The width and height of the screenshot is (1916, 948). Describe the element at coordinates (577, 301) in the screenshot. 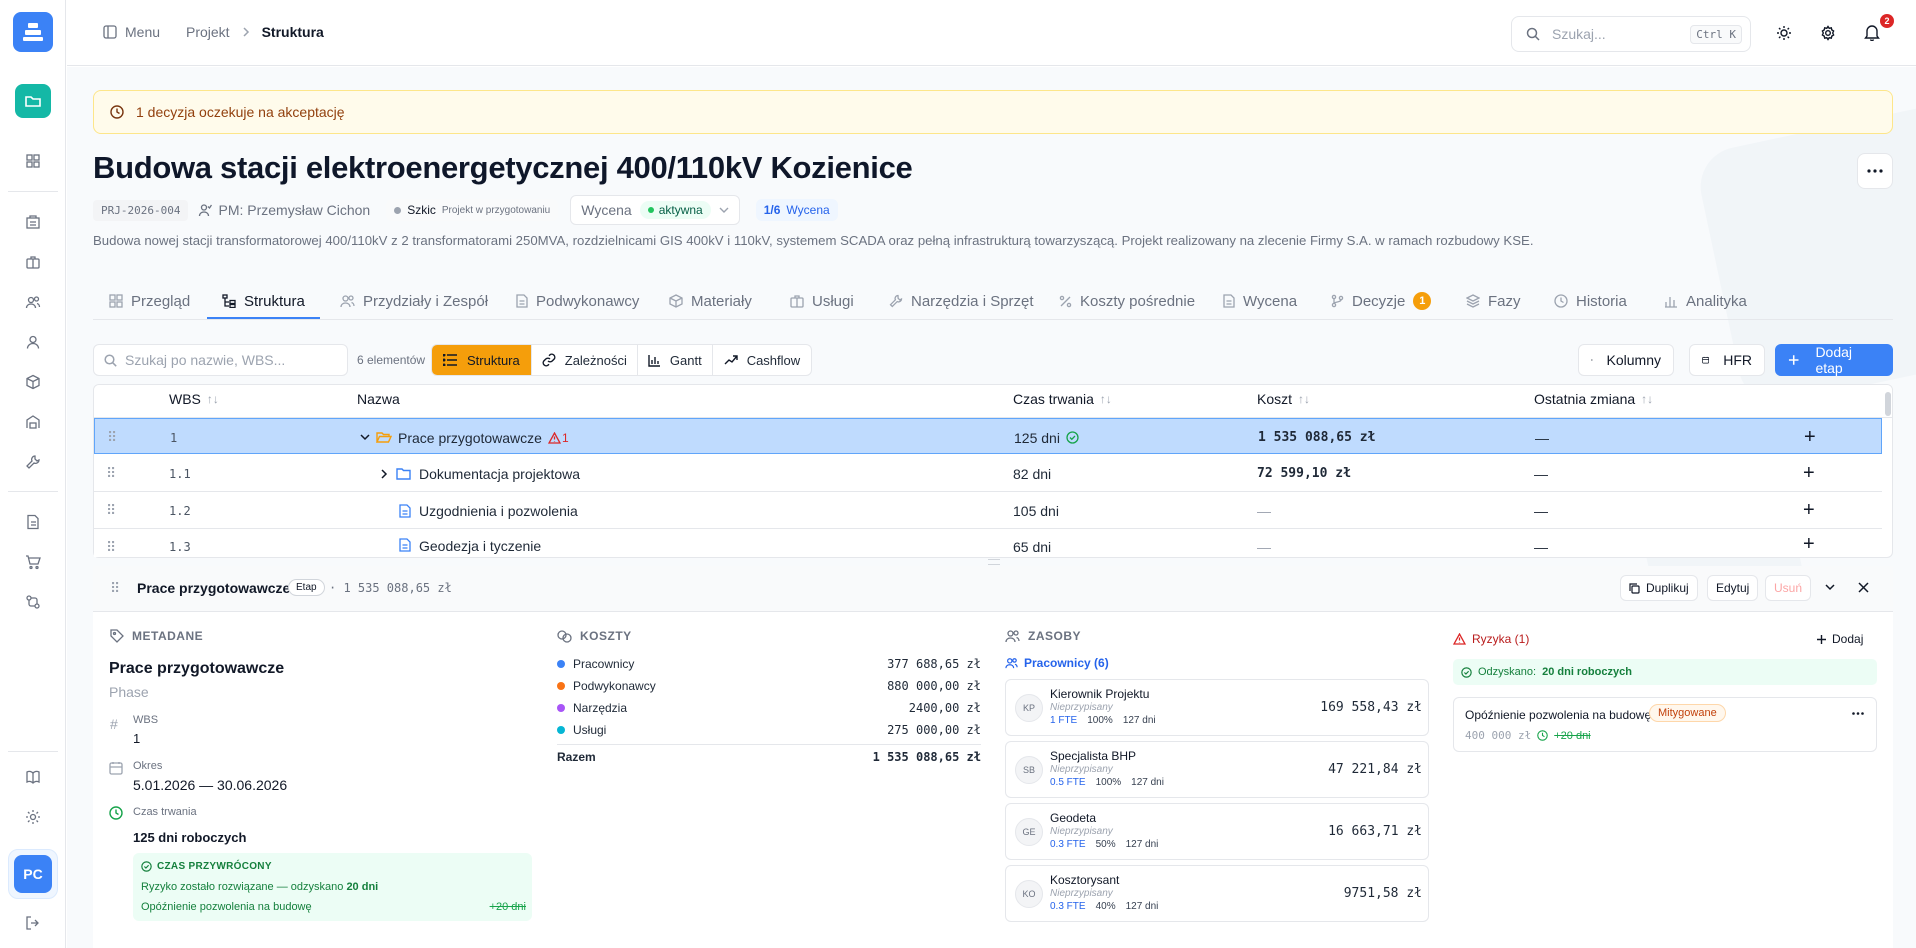

I see `tab-podwykonawcy: Podwykonawcy` at that location.